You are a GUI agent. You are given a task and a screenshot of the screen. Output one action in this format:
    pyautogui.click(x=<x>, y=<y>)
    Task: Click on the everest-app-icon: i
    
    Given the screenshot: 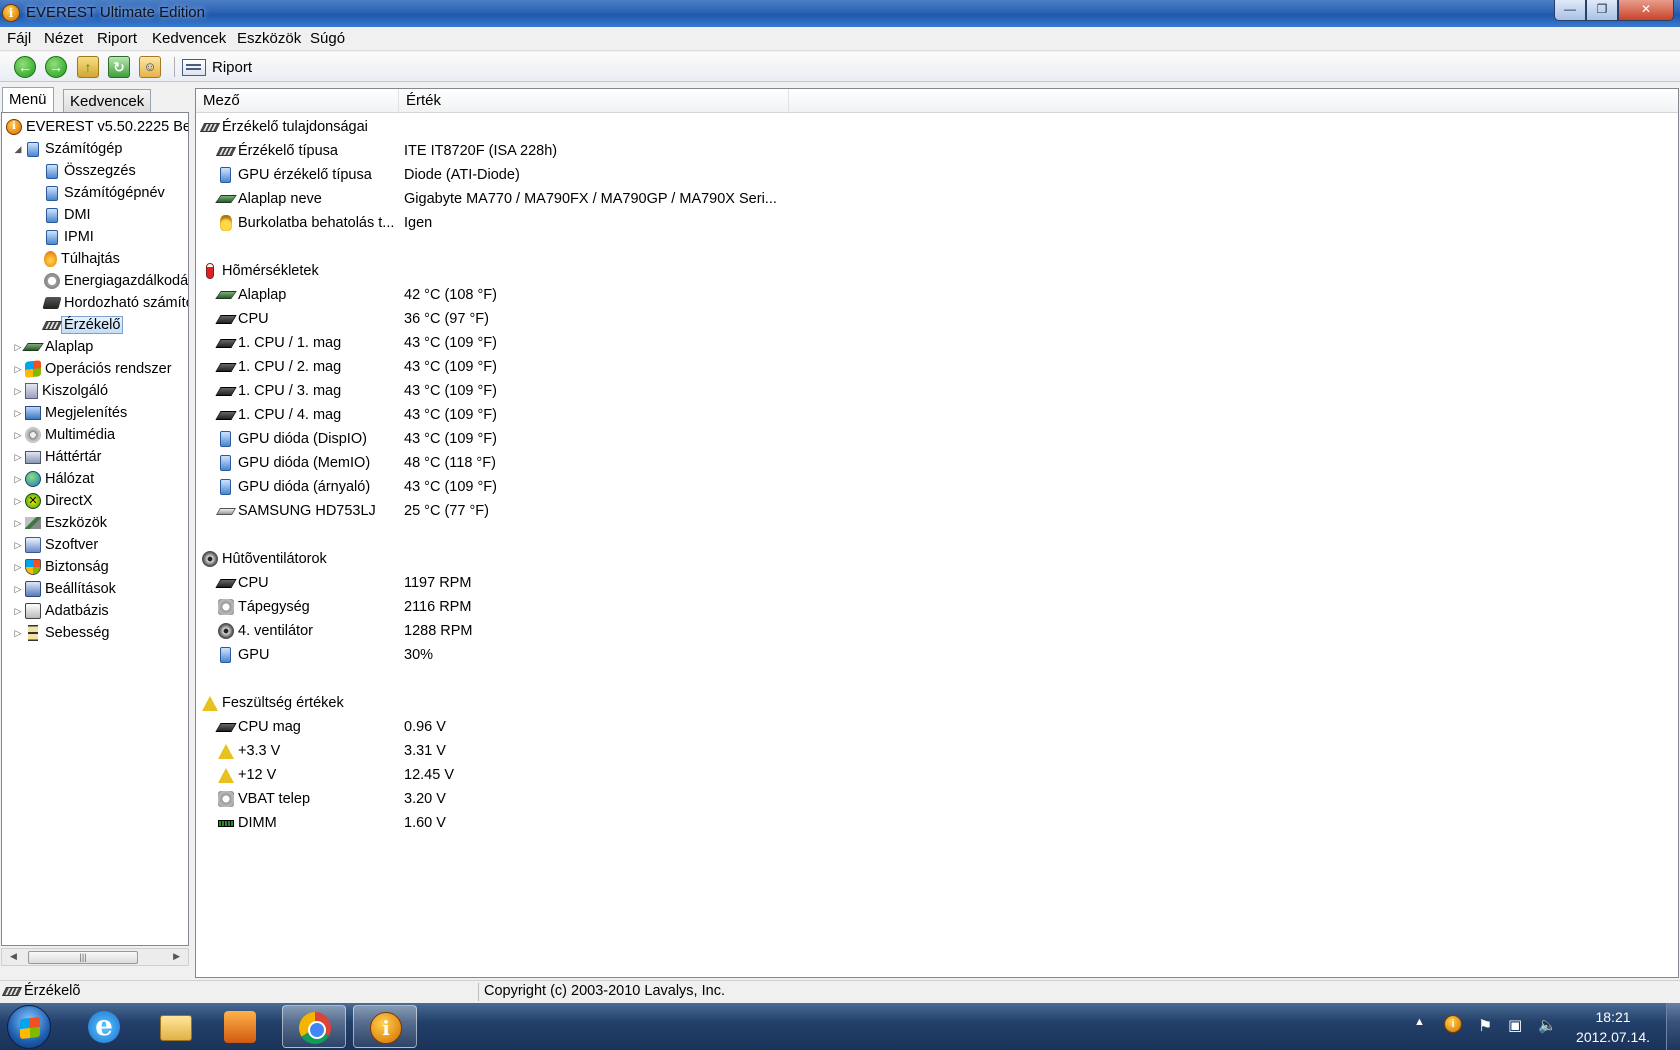 What is the action you would take?
    pyautogui.click(x=11, y=13)
    